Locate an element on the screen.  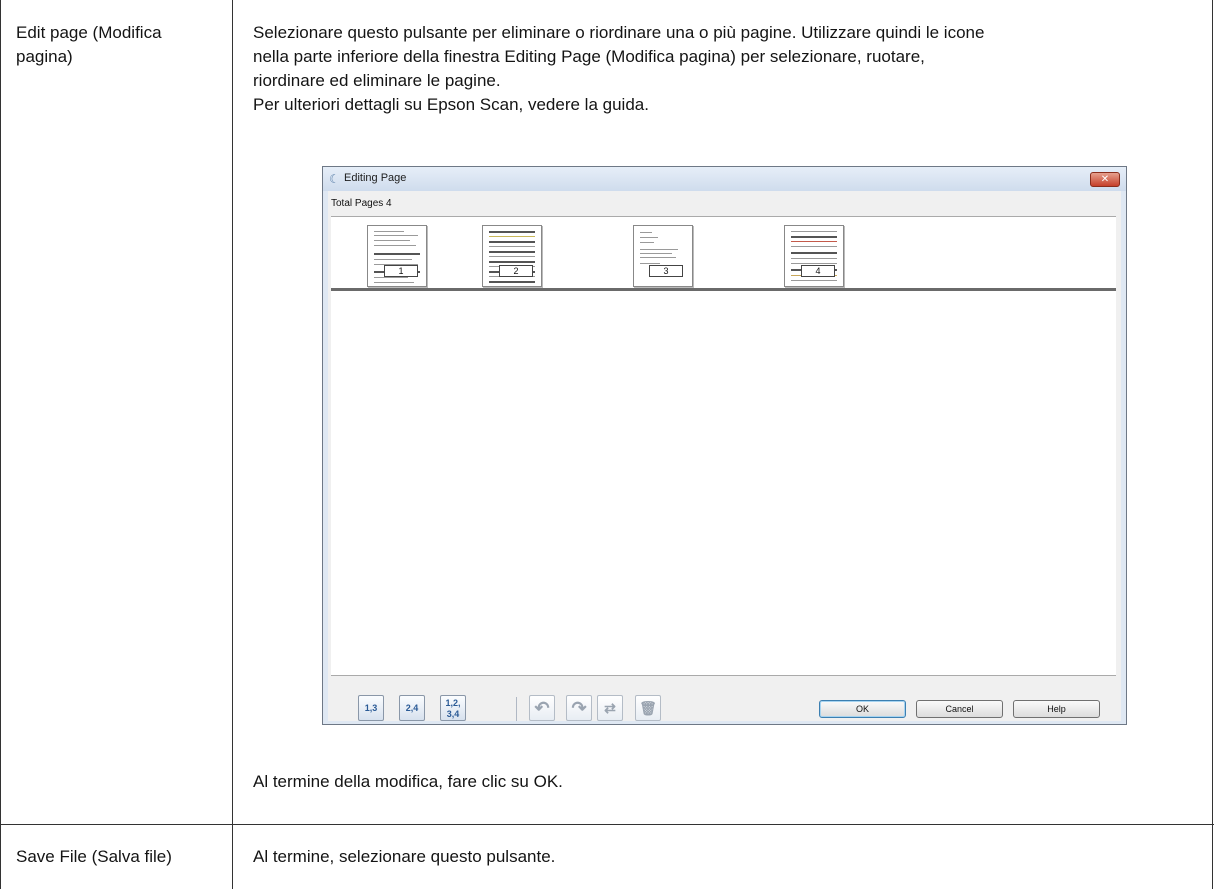
page-number-label: 1 is located at coordinates (401, 271).